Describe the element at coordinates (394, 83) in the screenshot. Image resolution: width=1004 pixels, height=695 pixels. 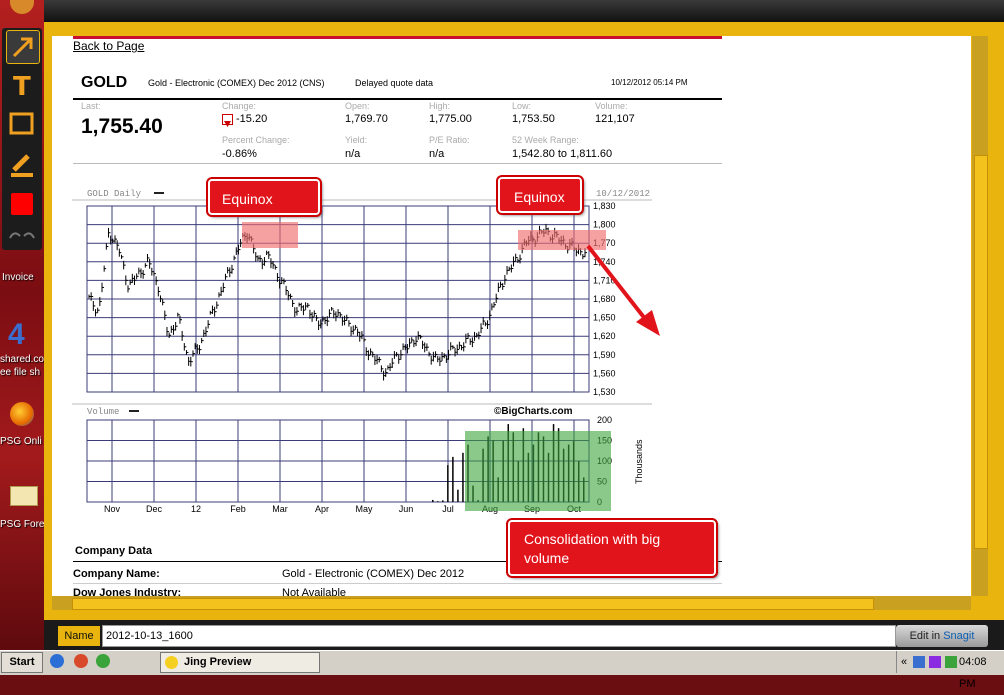
I see `delayed-note: Delayed quote data` at that location.